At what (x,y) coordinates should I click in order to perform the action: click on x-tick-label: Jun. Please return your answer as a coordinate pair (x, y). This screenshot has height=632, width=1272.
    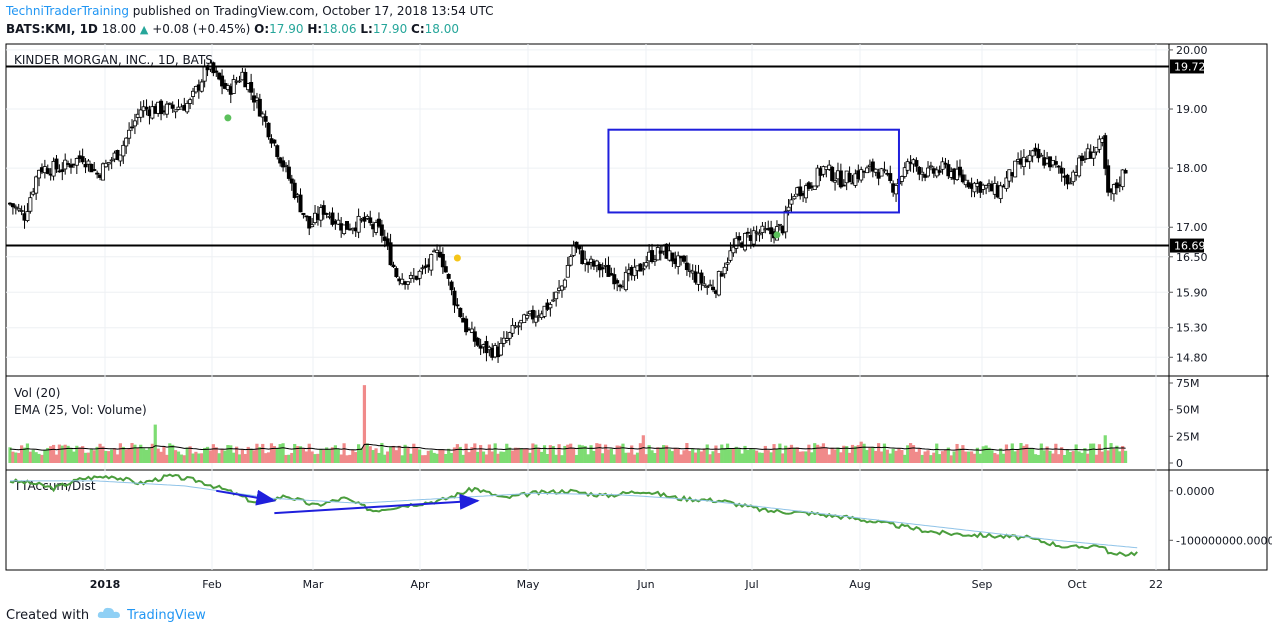
    Looking at the image, I should click on (645, 584).